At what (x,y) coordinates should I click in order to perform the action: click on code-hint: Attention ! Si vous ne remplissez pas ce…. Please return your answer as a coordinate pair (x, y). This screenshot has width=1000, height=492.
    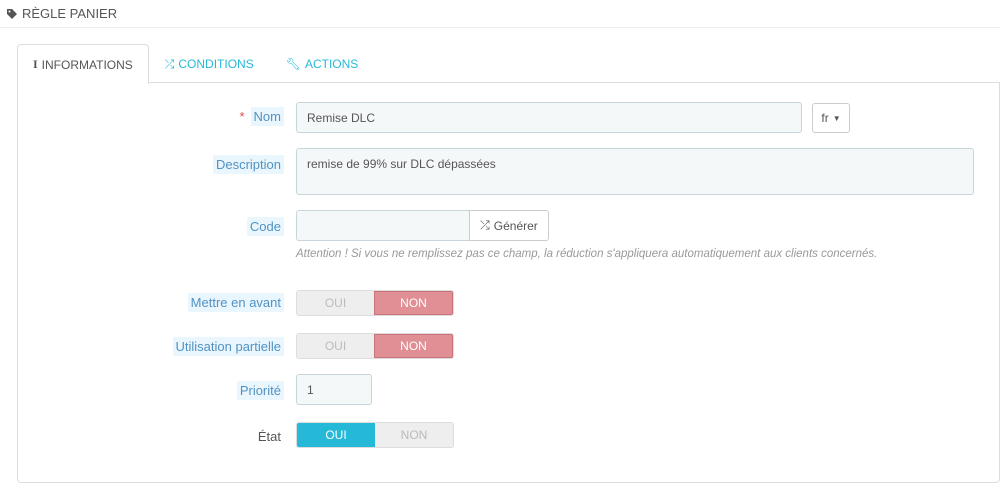
    Looking at the image, I should click on (587, 254).